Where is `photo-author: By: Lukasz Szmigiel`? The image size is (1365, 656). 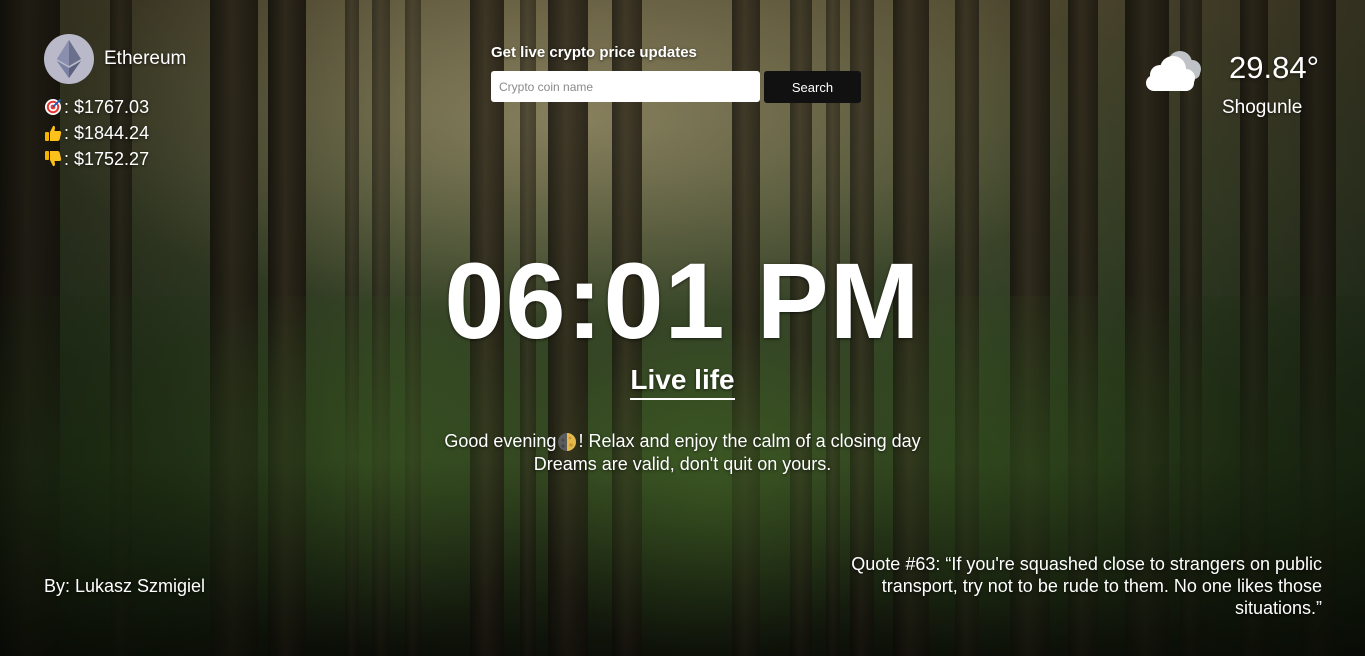 photo-author: By: Lukasz Szmigiel is located at coordinates (125, 586).